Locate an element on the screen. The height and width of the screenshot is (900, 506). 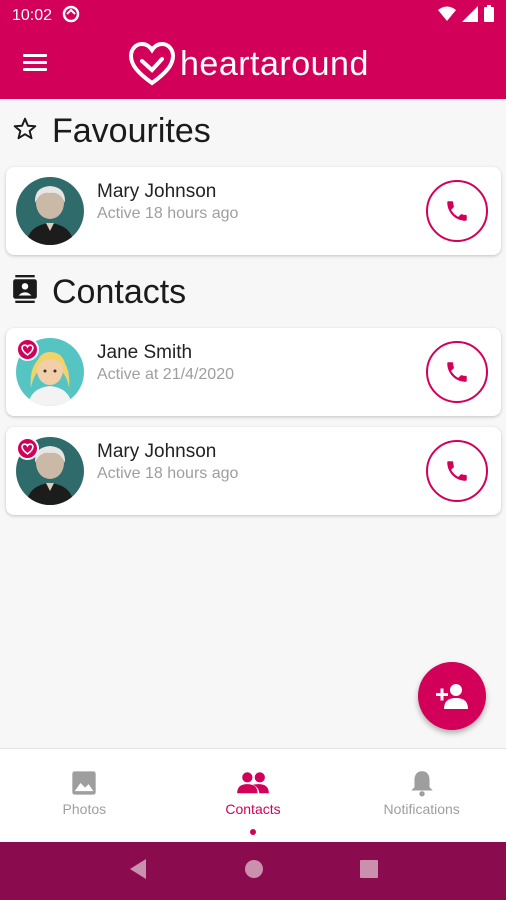
bell-icon is located at coordinates (421, 784).